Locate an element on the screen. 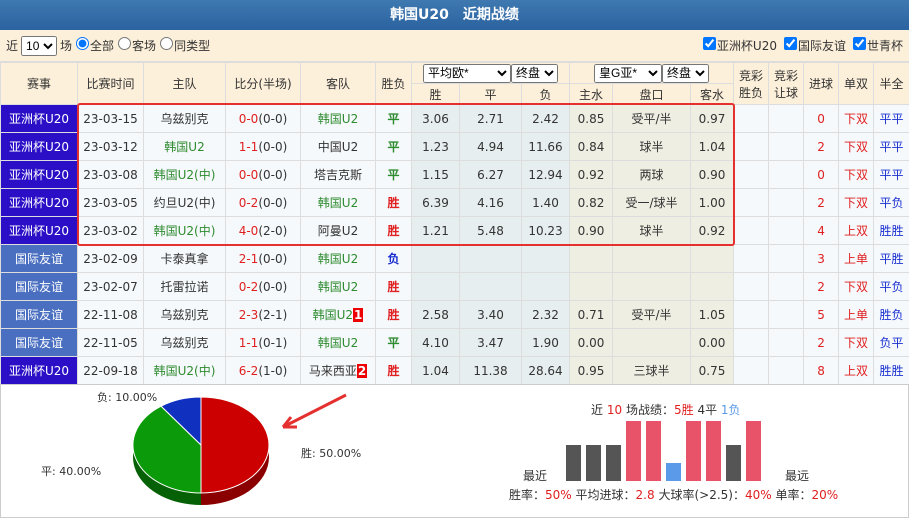 The height and width of the screenshot is (519, 909). cell-hw: 0.00 is located at coordinates (591, 343).